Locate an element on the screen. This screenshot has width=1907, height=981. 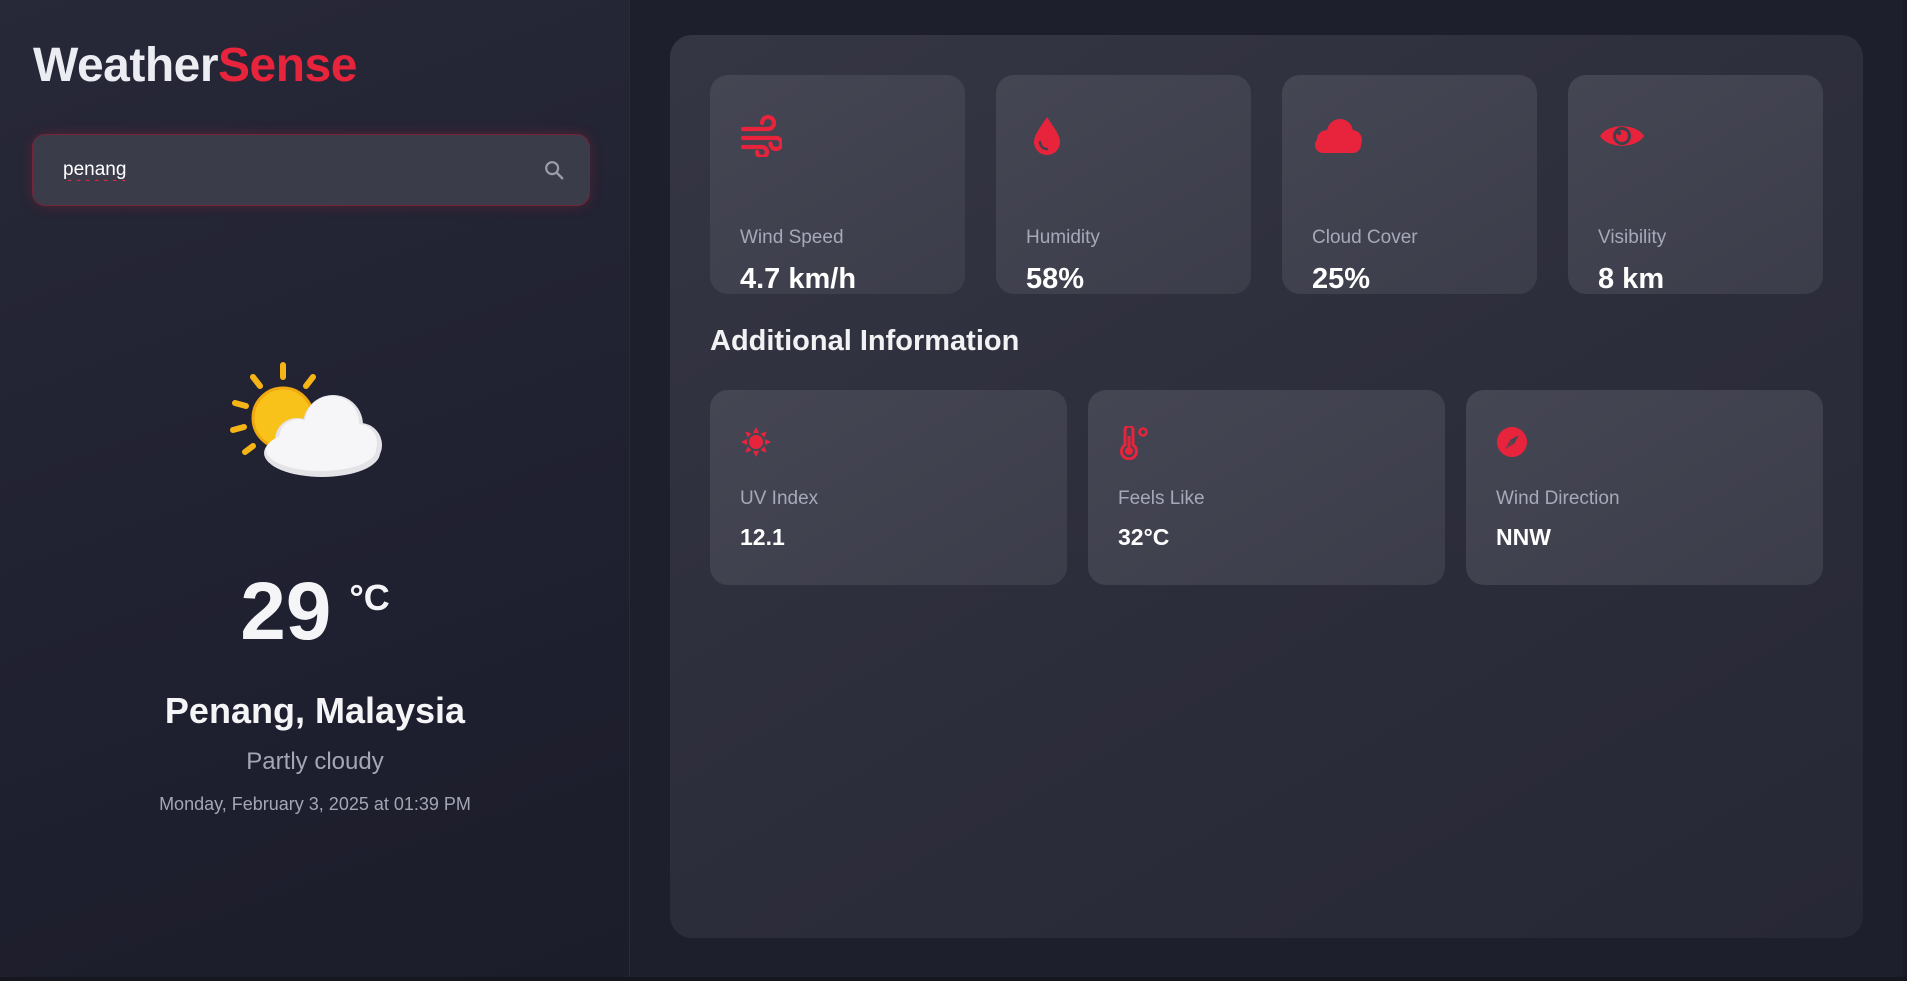
stat-label: Humidity is located at coordinates (1063, 237).